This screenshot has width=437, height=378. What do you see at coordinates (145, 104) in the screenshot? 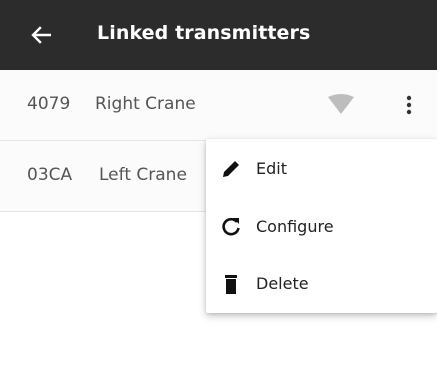
I see `transmitter-name: Right Crane` at bounding box center [145, 104].